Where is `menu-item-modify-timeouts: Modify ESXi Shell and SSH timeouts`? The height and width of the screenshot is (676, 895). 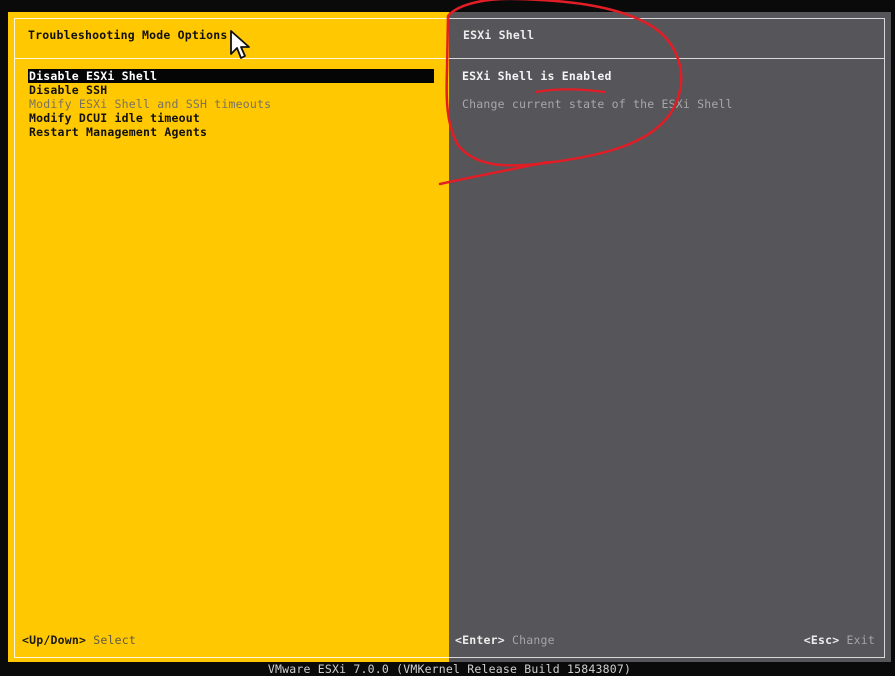
menu-item-modify-timeouts: Modify ESXi Shell and SSH timeouts is located at coordinates (231, 104).